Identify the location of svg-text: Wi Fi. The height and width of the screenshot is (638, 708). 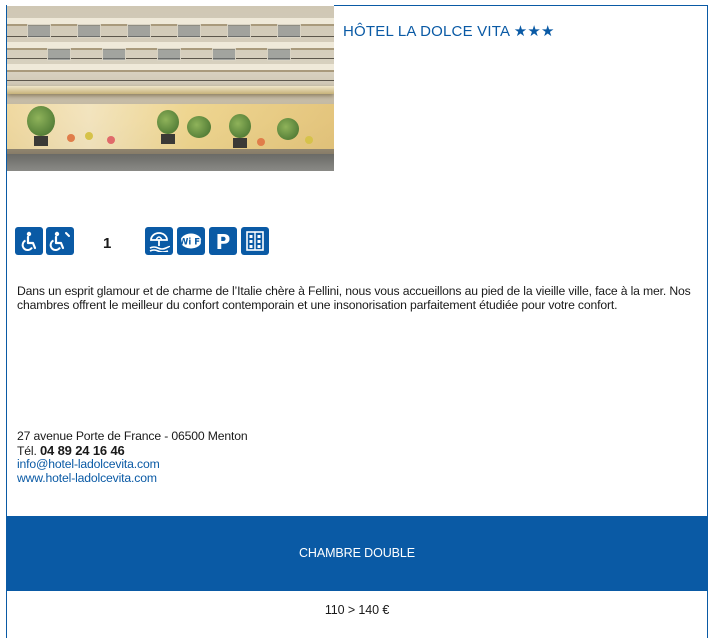
(191, 243).